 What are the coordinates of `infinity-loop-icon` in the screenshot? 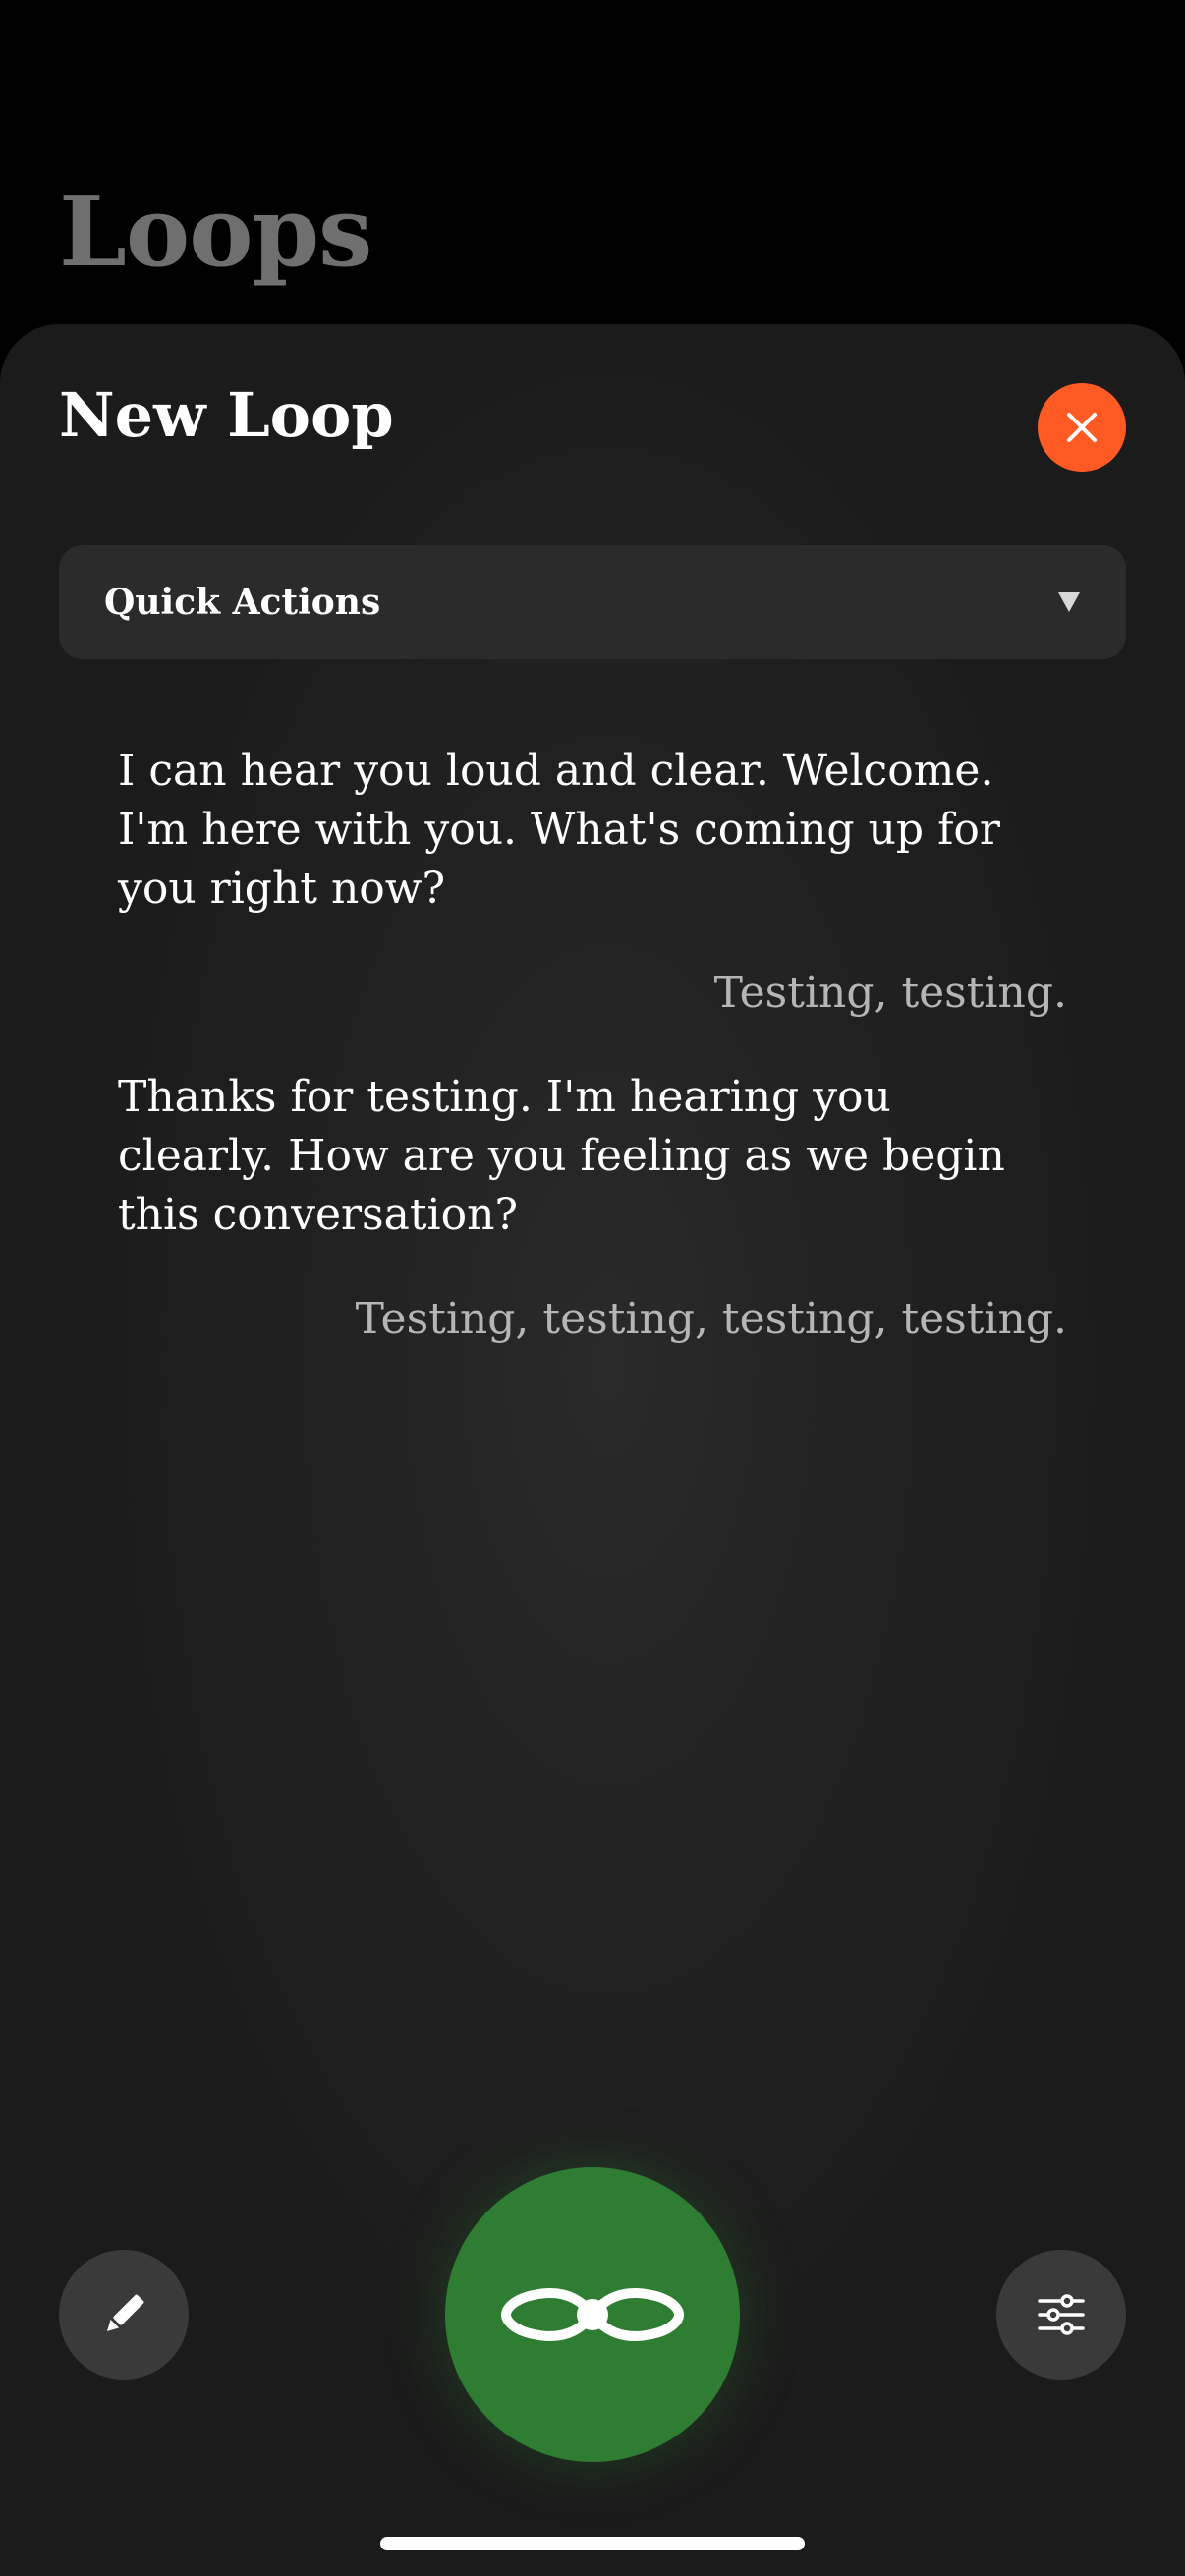 It's located at (592, 2314).